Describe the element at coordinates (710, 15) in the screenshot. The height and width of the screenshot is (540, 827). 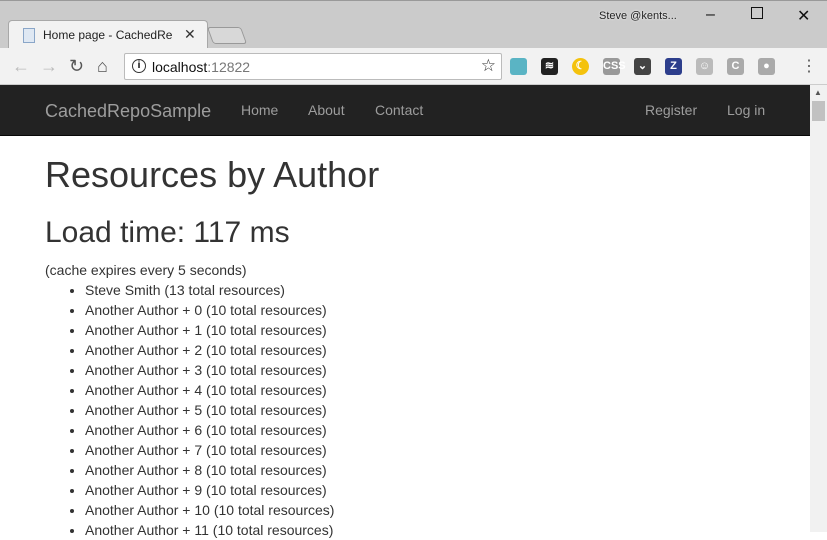
I see `minimize-icon: –` at that location.